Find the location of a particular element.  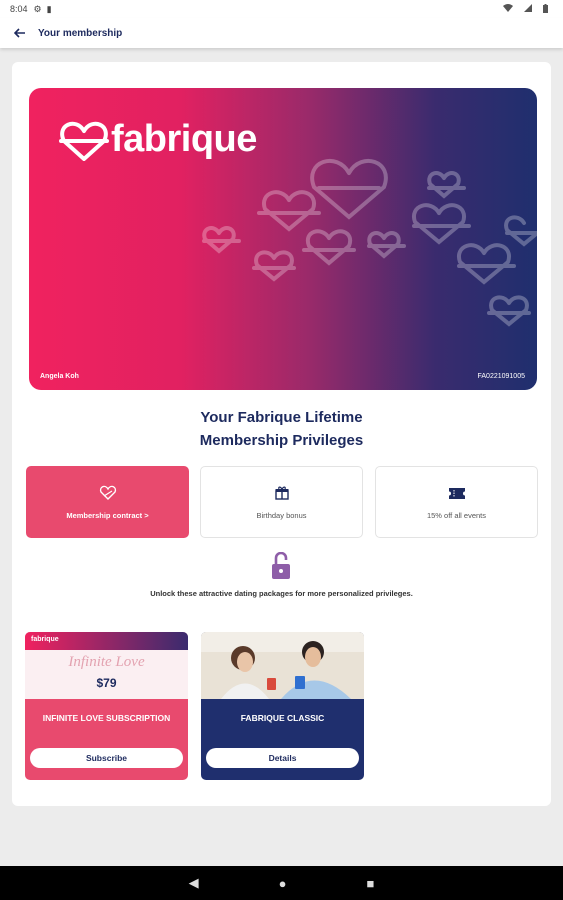

banner-script-title: Infinite Love is located at coordinates (106, 662).